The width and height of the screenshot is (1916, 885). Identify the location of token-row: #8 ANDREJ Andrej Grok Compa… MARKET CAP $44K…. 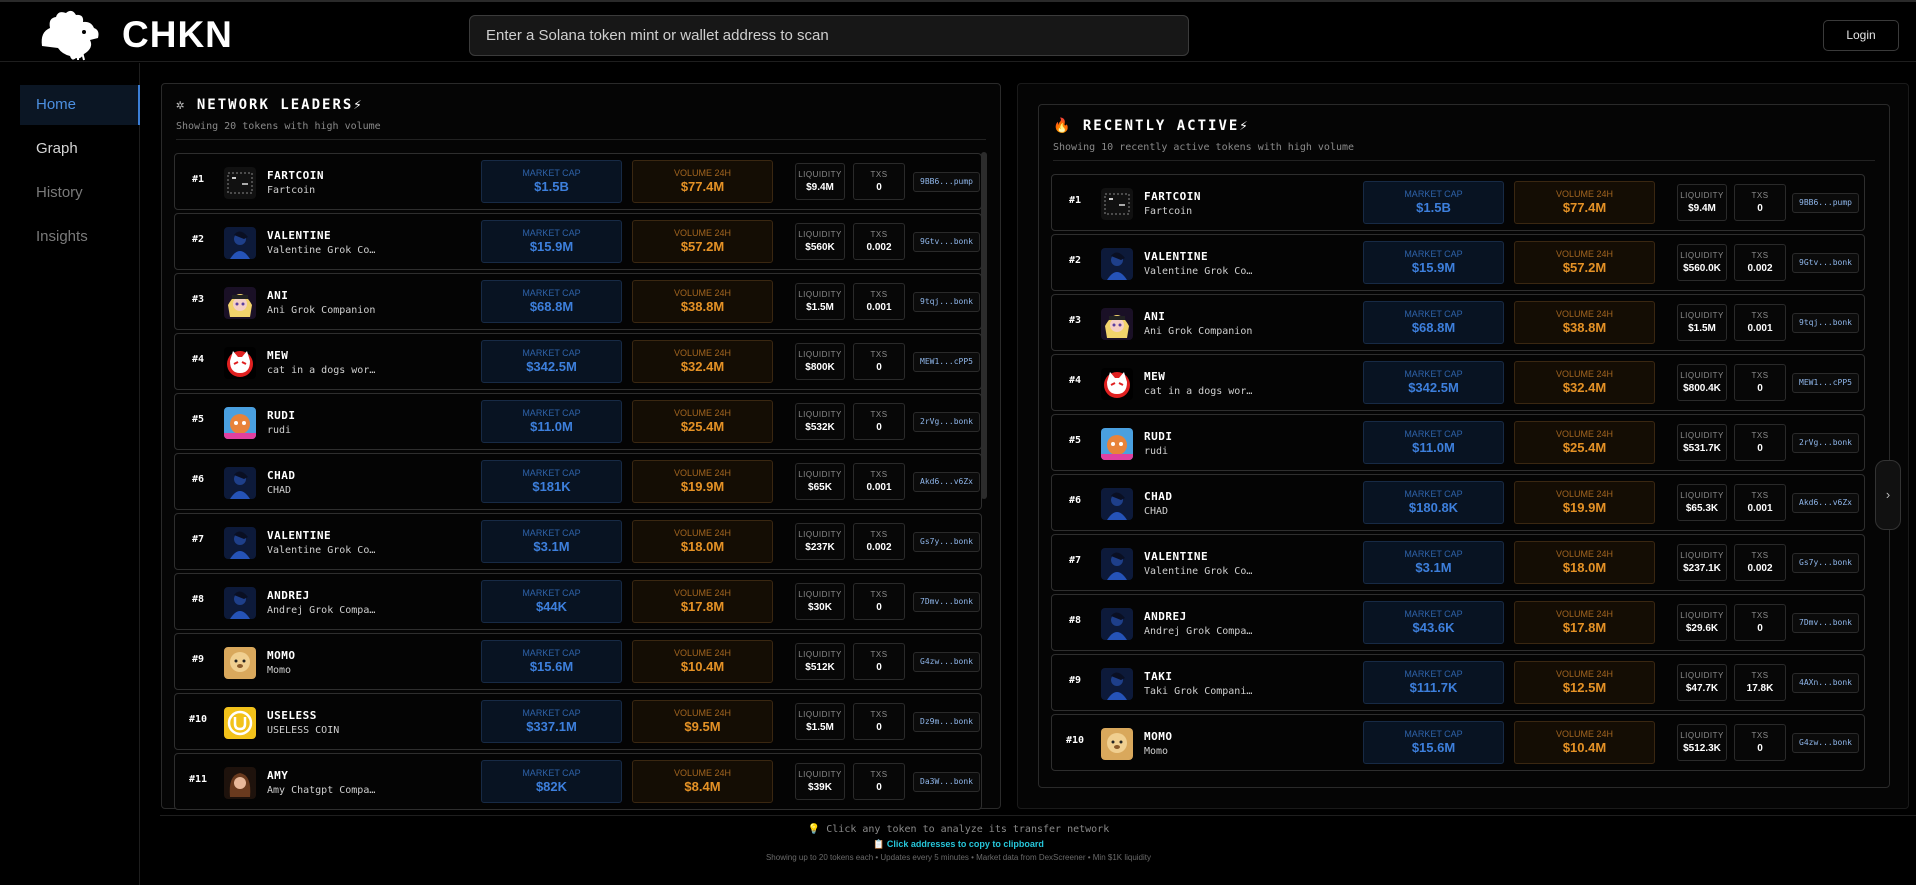
(578, 601).